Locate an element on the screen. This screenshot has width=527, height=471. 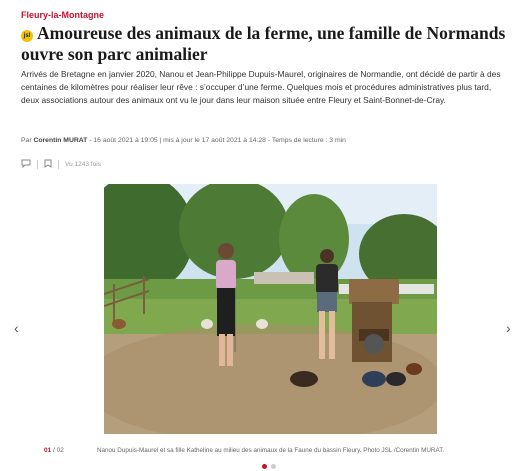
chevron-left-icon: ‹ is located at coordinates (16, 328).